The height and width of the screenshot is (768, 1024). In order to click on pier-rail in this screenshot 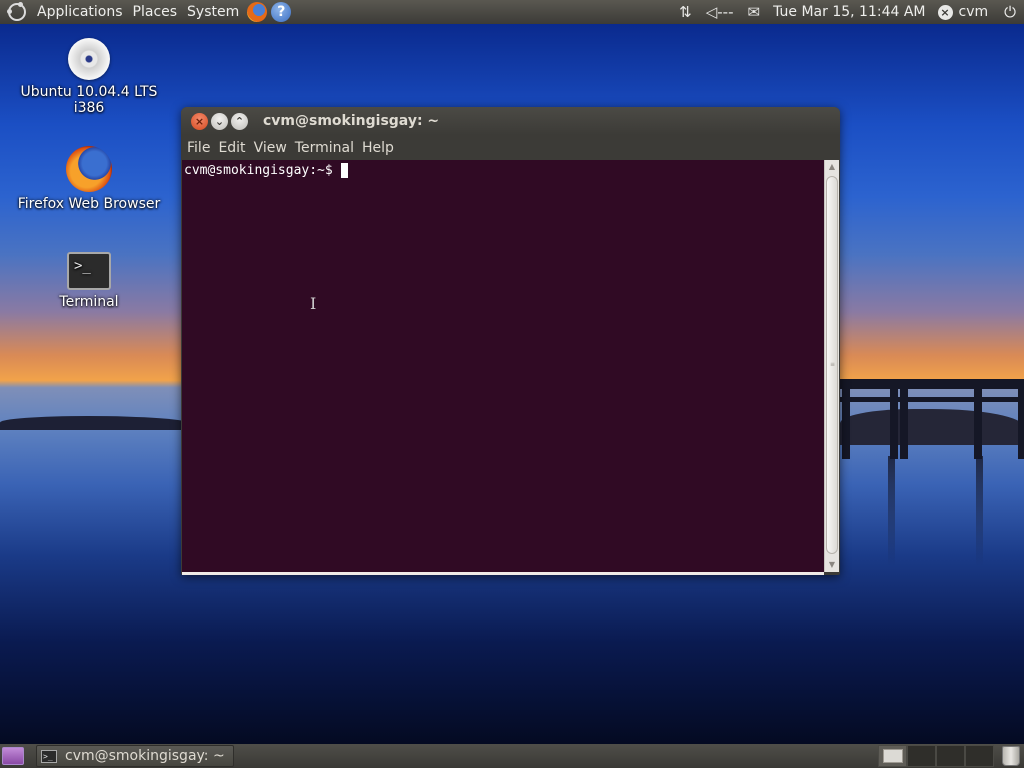, I will do `click(932, 399)`.